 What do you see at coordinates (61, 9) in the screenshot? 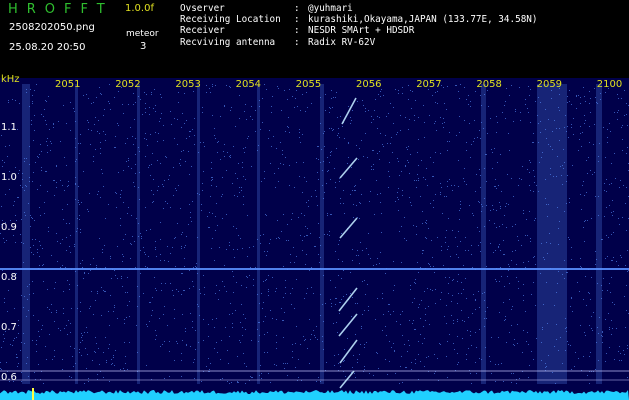
I see `app-title: HROFFT` at bounding box center [61, 9].